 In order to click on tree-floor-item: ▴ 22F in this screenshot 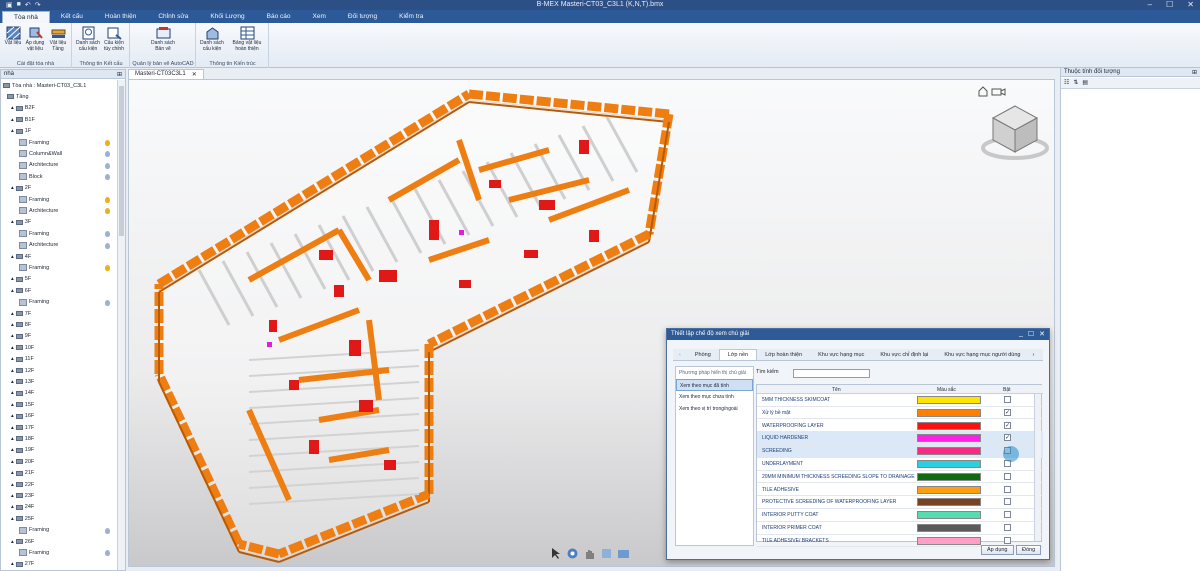, I will do `click(22, 484)`.